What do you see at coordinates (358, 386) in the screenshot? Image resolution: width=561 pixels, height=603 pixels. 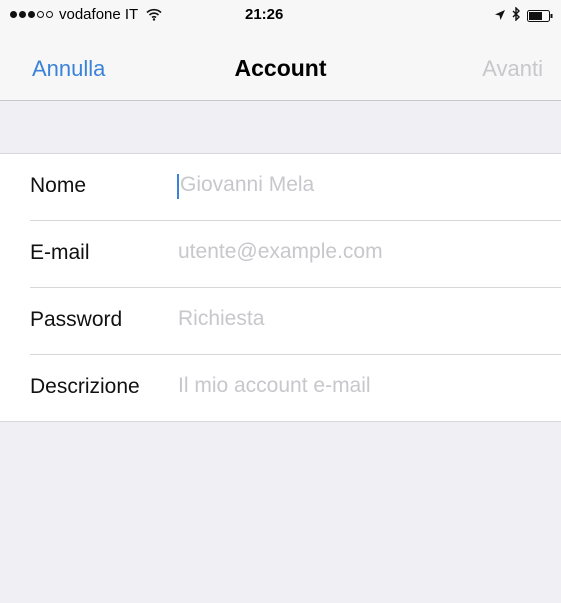 I see `description-field` at bounding box center [358, 386].